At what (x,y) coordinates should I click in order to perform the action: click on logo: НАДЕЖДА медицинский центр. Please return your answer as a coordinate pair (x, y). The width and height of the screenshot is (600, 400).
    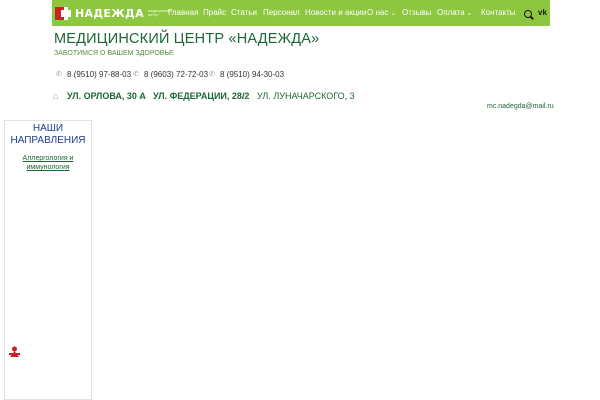
    Looking at the image, I should click on (115, 13).